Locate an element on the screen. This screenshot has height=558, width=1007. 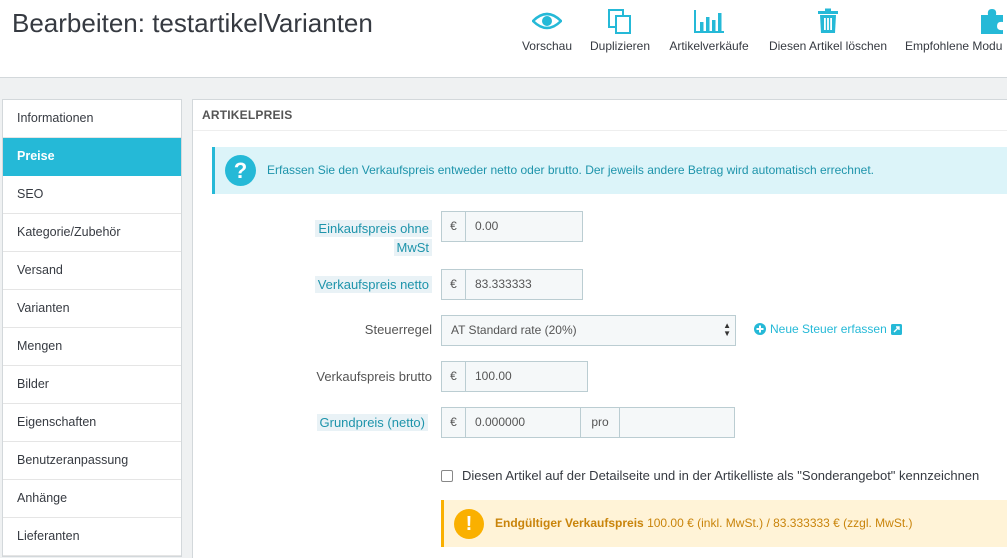
product-sales-label: Artikelverkäufe is located at coordinates (709, 46).